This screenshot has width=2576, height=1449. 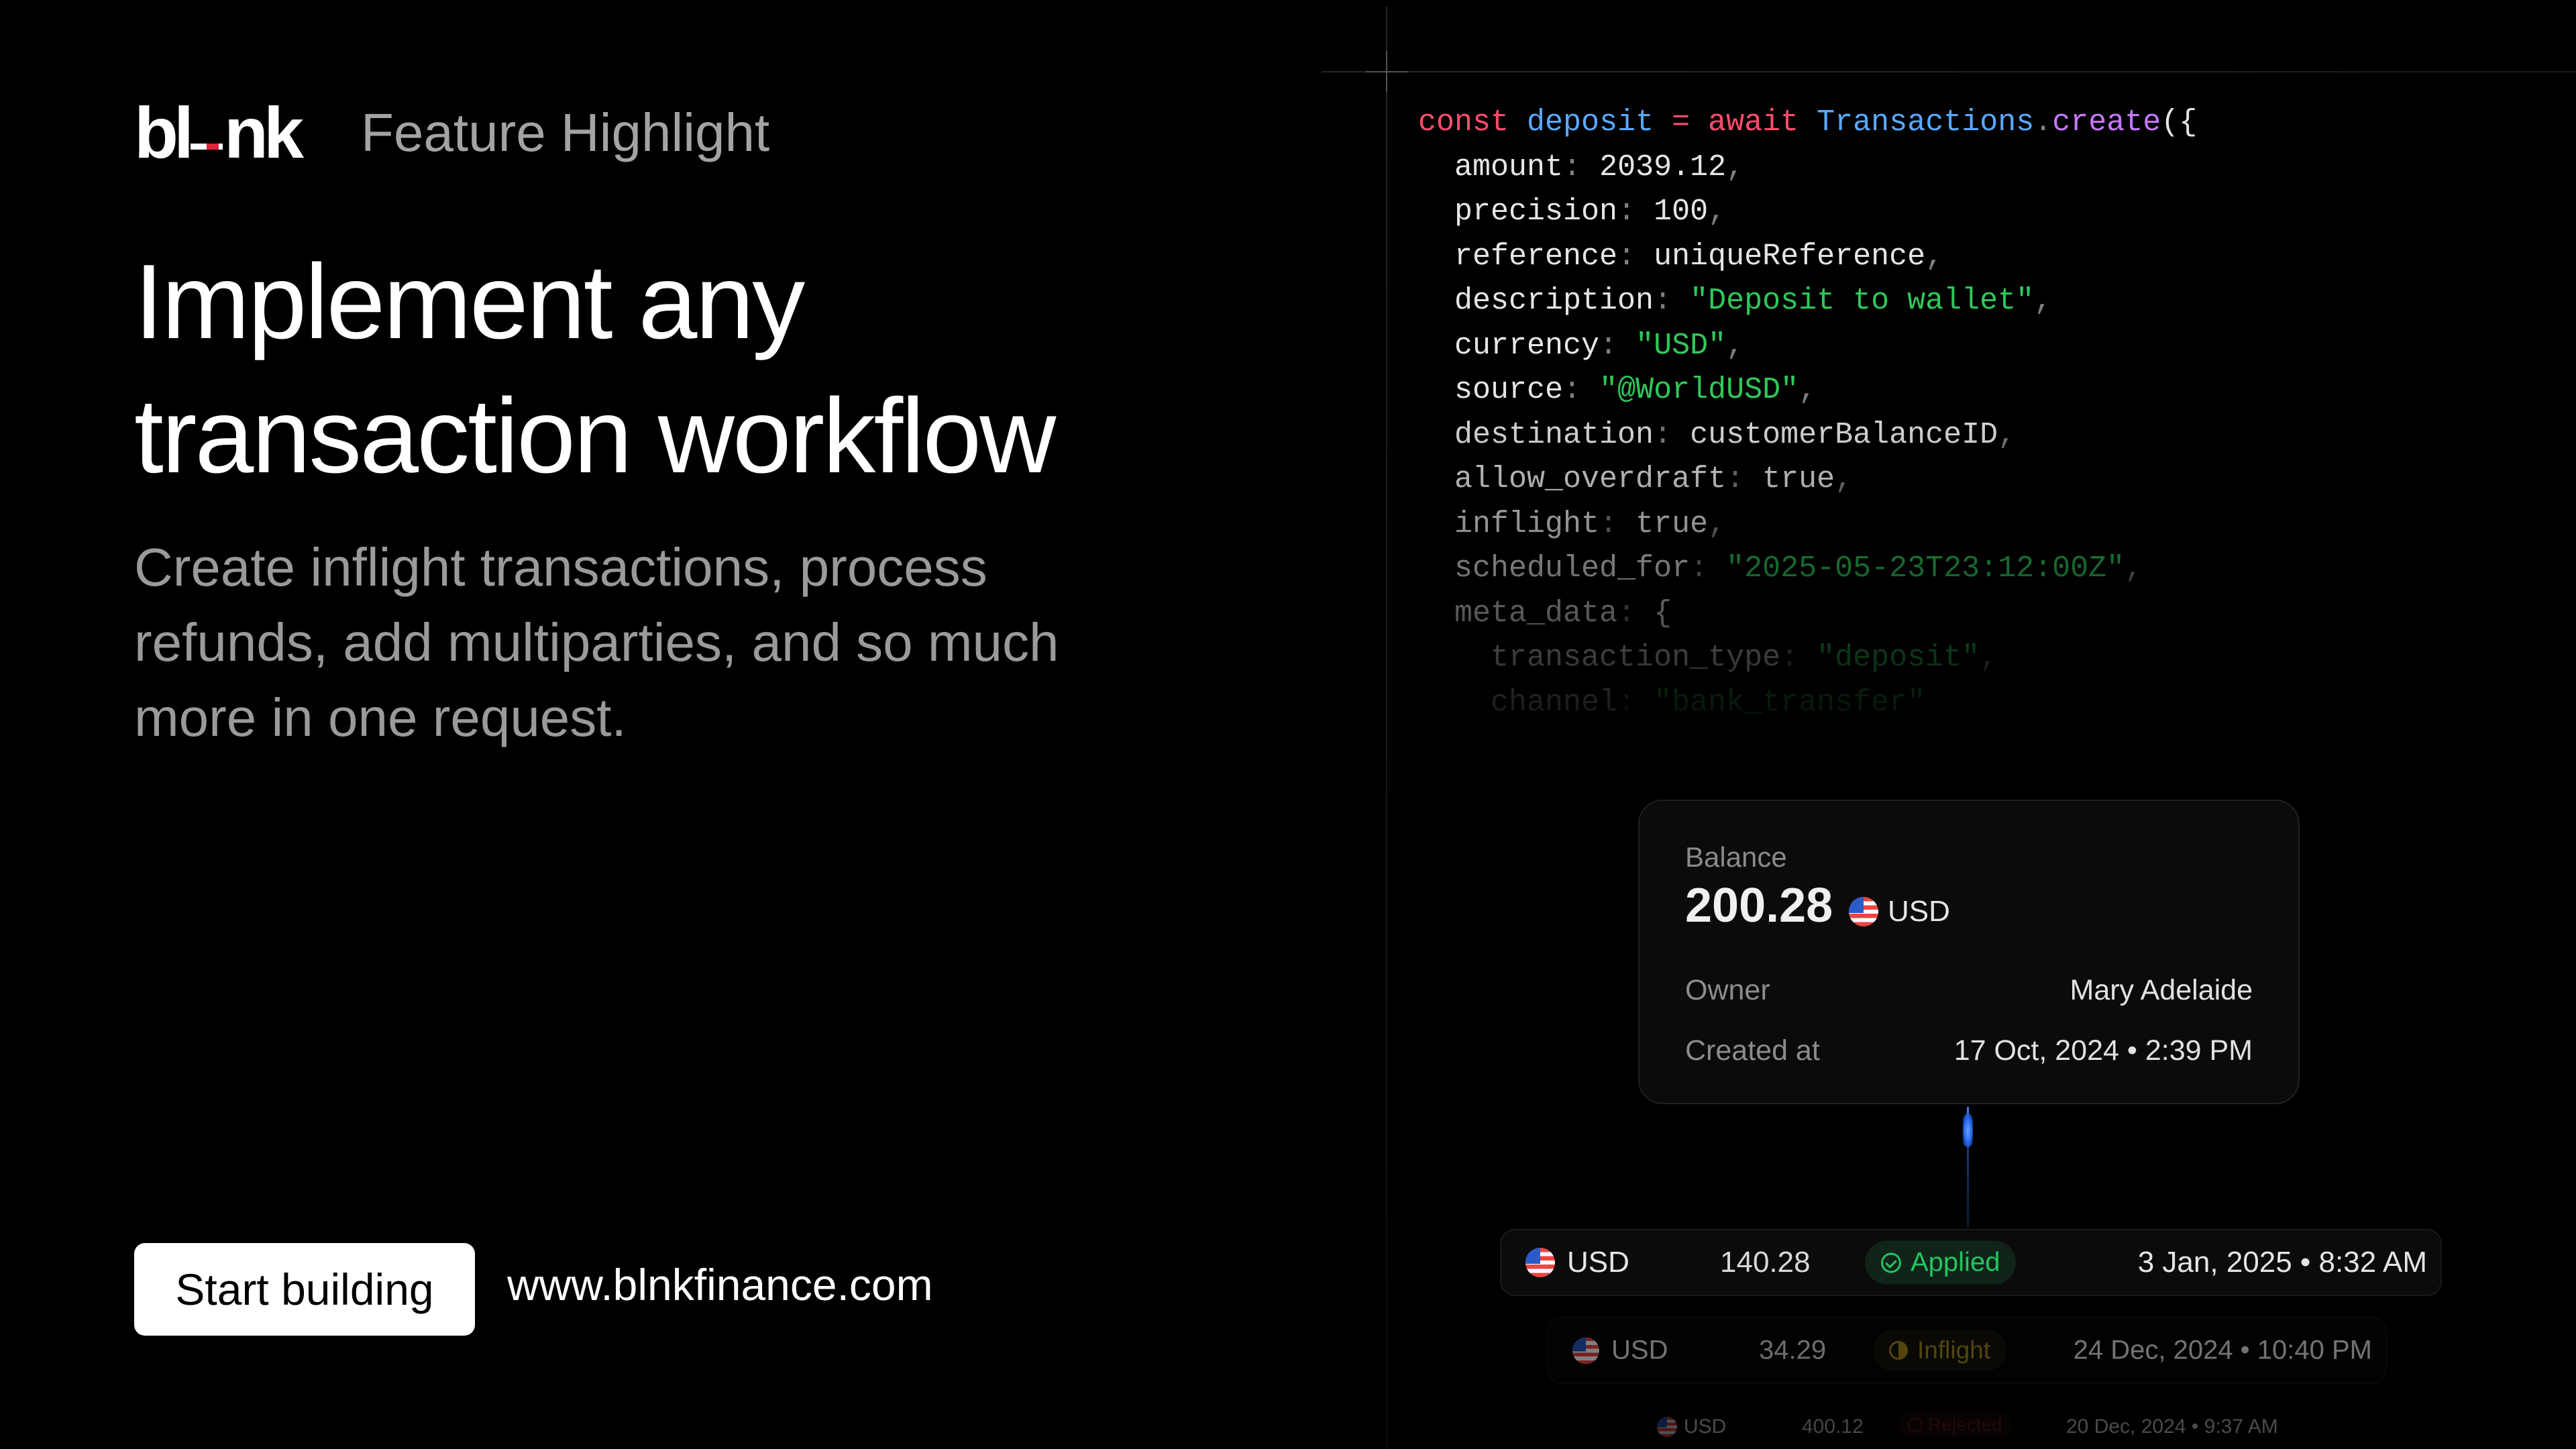 I want to click on code-object: Transactions, so click(x=1926, y=122).